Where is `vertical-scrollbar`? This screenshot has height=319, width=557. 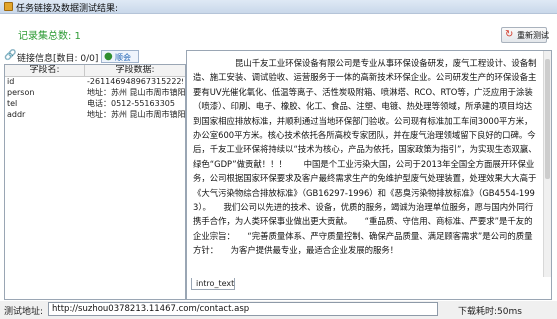
vertical-scrollbar is located at coordinates (547, 164).